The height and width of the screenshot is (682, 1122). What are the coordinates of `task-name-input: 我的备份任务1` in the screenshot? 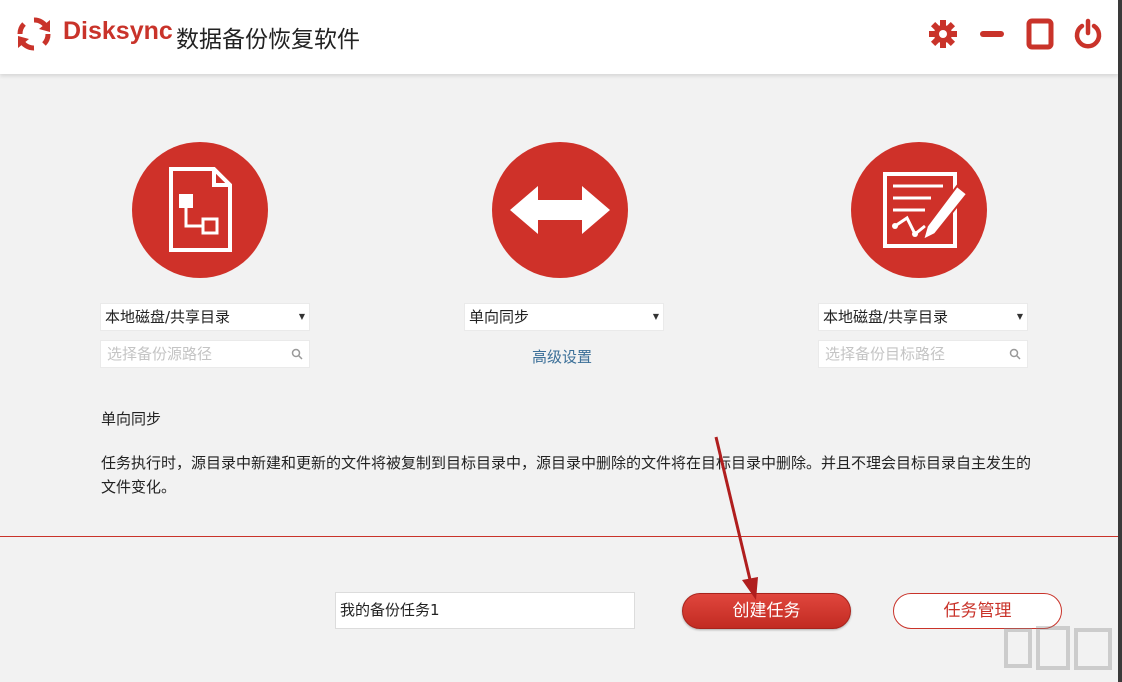 It's located at (485, 610).